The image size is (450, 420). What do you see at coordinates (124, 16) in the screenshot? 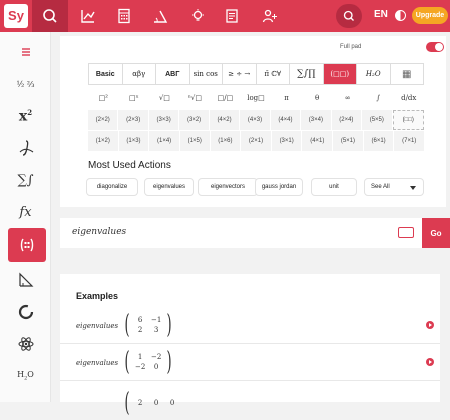
I see `calculator-icon` at bounding box center [124, 16].